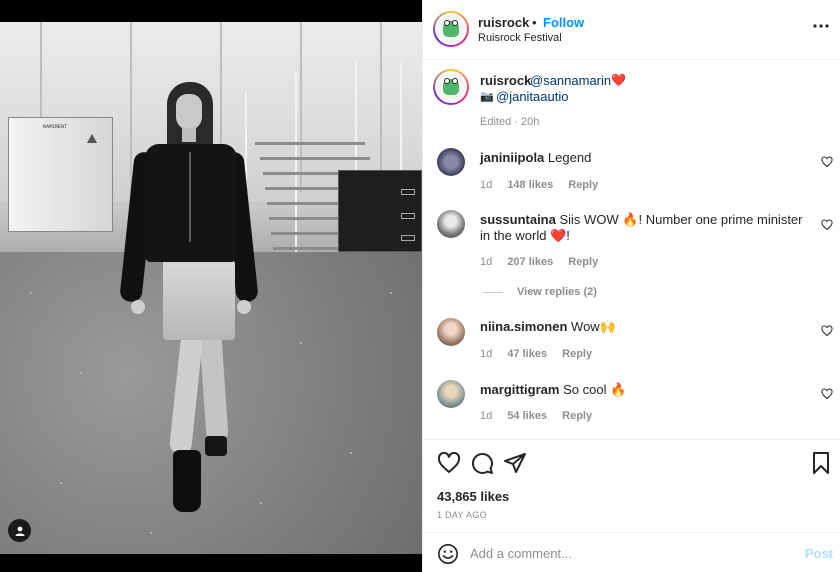 This screenshot has height=572, width=840. I want to click on view-replies-label: View replies (2), so click(557, 292).